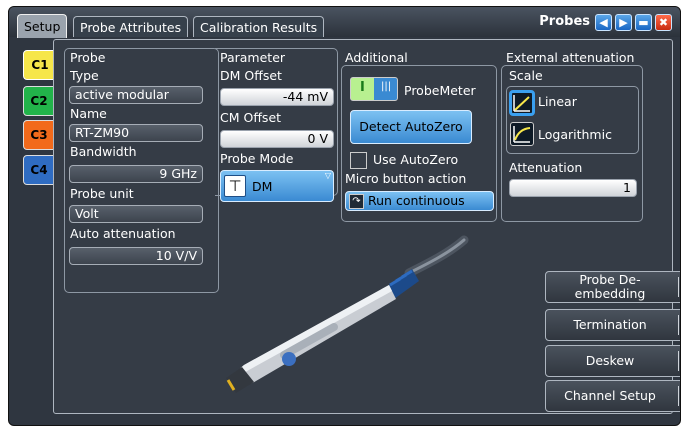 The height and width of the screenshot is (429, 687). Describe the element at coordinates (570, 57) in the screenshot. I see `external-attenuation-heading: External attenuation` at that location.